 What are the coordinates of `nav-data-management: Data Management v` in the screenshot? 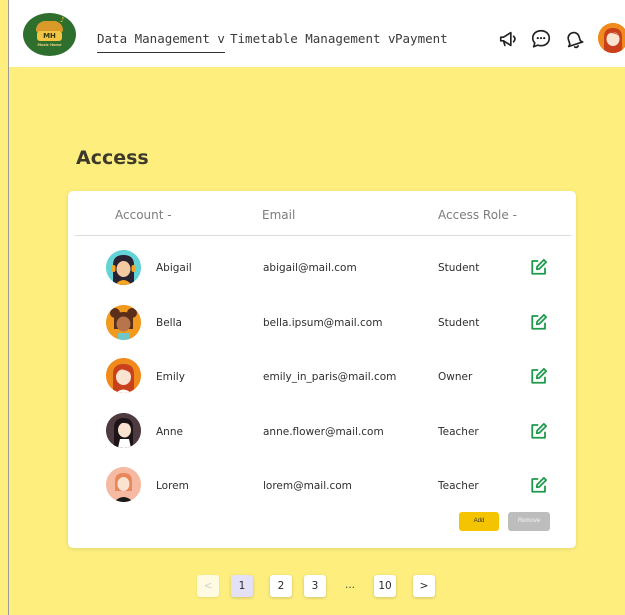 It's located at (161, 42).